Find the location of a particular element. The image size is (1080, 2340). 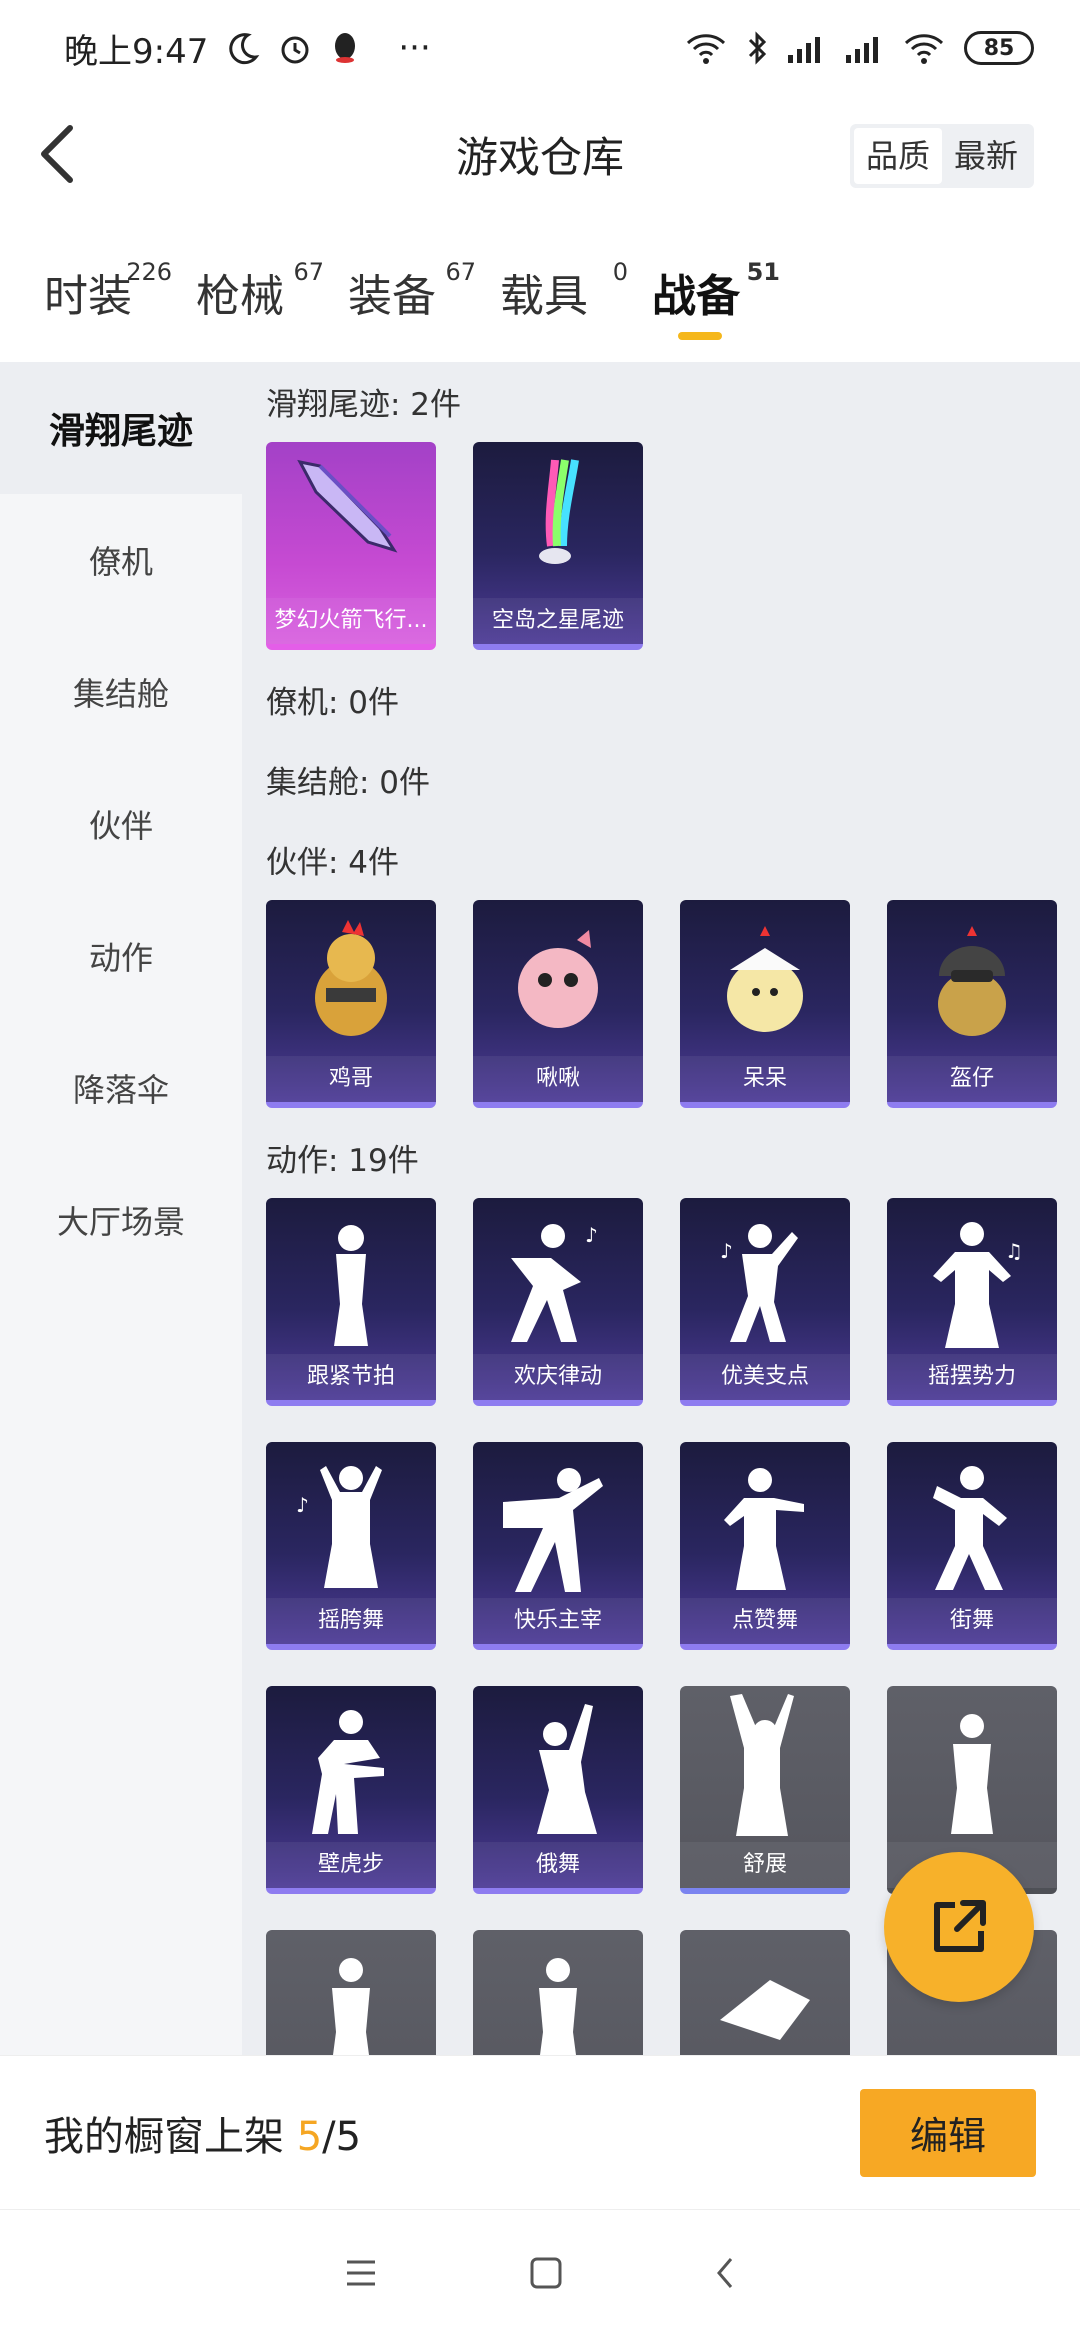

edit-button: 编辑 is located at coordinates (948, 2132).